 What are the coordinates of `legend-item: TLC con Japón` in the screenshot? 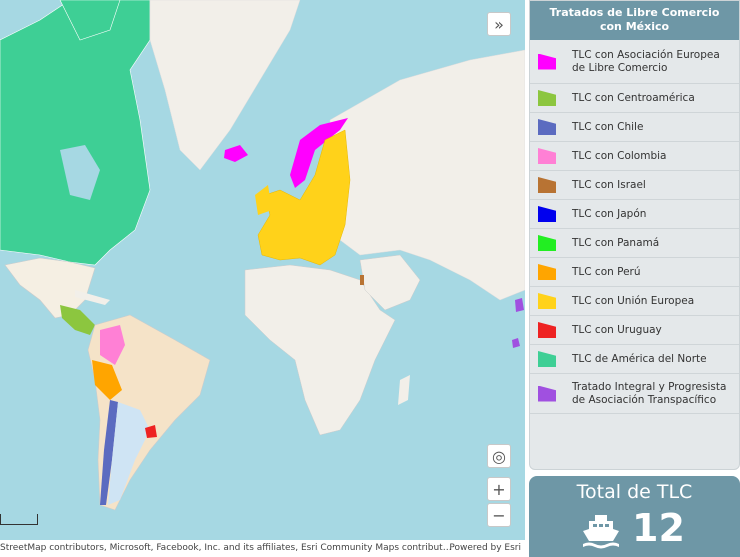 It's located at (634, 214).